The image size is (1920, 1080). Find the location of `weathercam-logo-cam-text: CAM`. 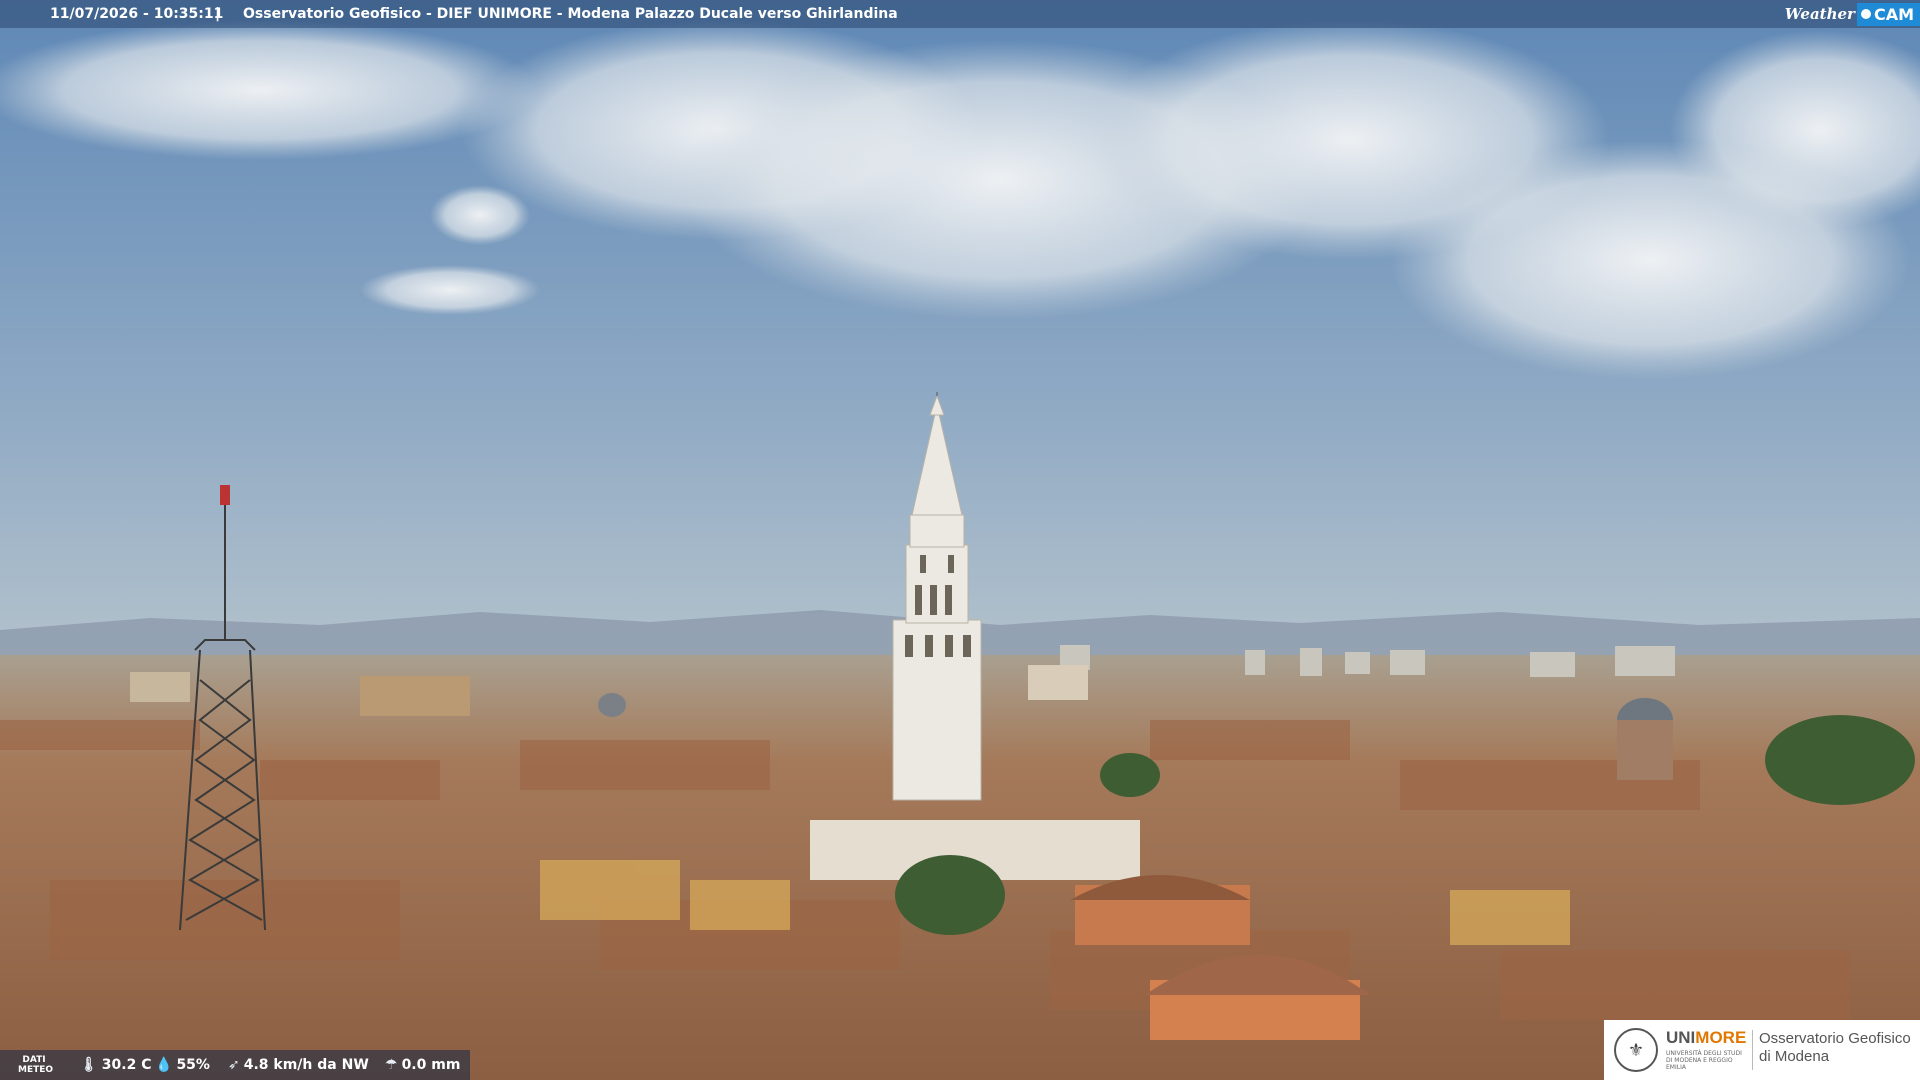

weathercam-logo-cam-text: CAM is located at coordinates (1893, 14).